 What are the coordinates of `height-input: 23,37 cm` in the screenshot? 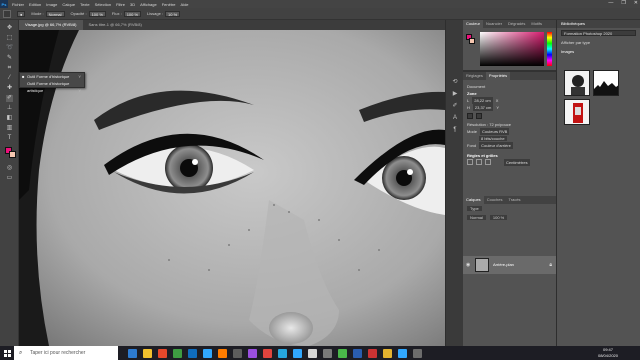 It's located at (483, 107).